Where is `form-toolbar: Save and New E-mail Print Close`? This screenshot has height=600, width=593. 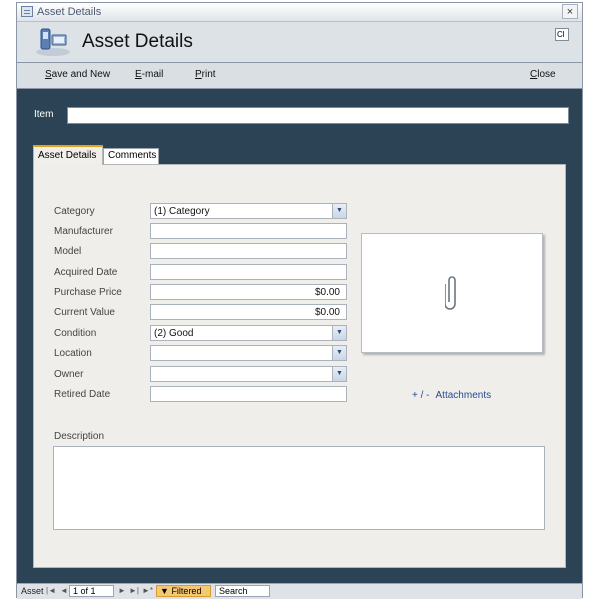
form-toolbar: Save and New E-mail Print Close is located at coordinates (299, 75).